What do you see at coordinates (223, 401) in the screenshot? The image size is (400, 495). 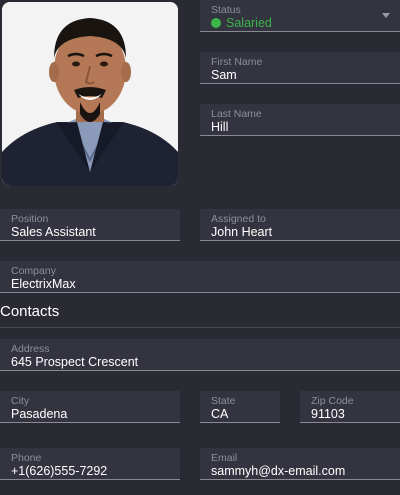 I see `state-label: State` at bounding box center [223, 401].